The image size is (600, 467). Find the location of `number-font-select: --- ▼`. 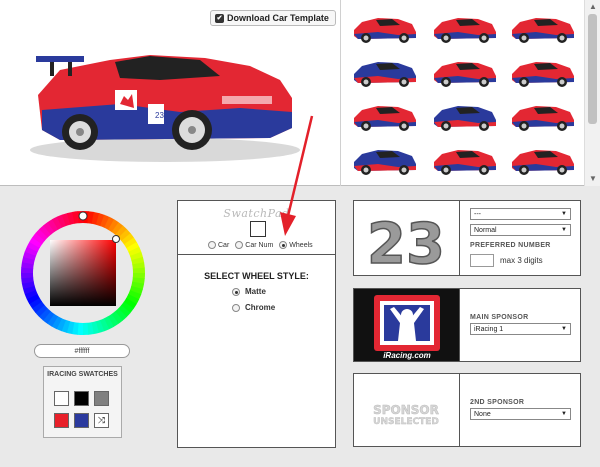

number-font-select: --- ▼ is located at coordinates (520, 214).